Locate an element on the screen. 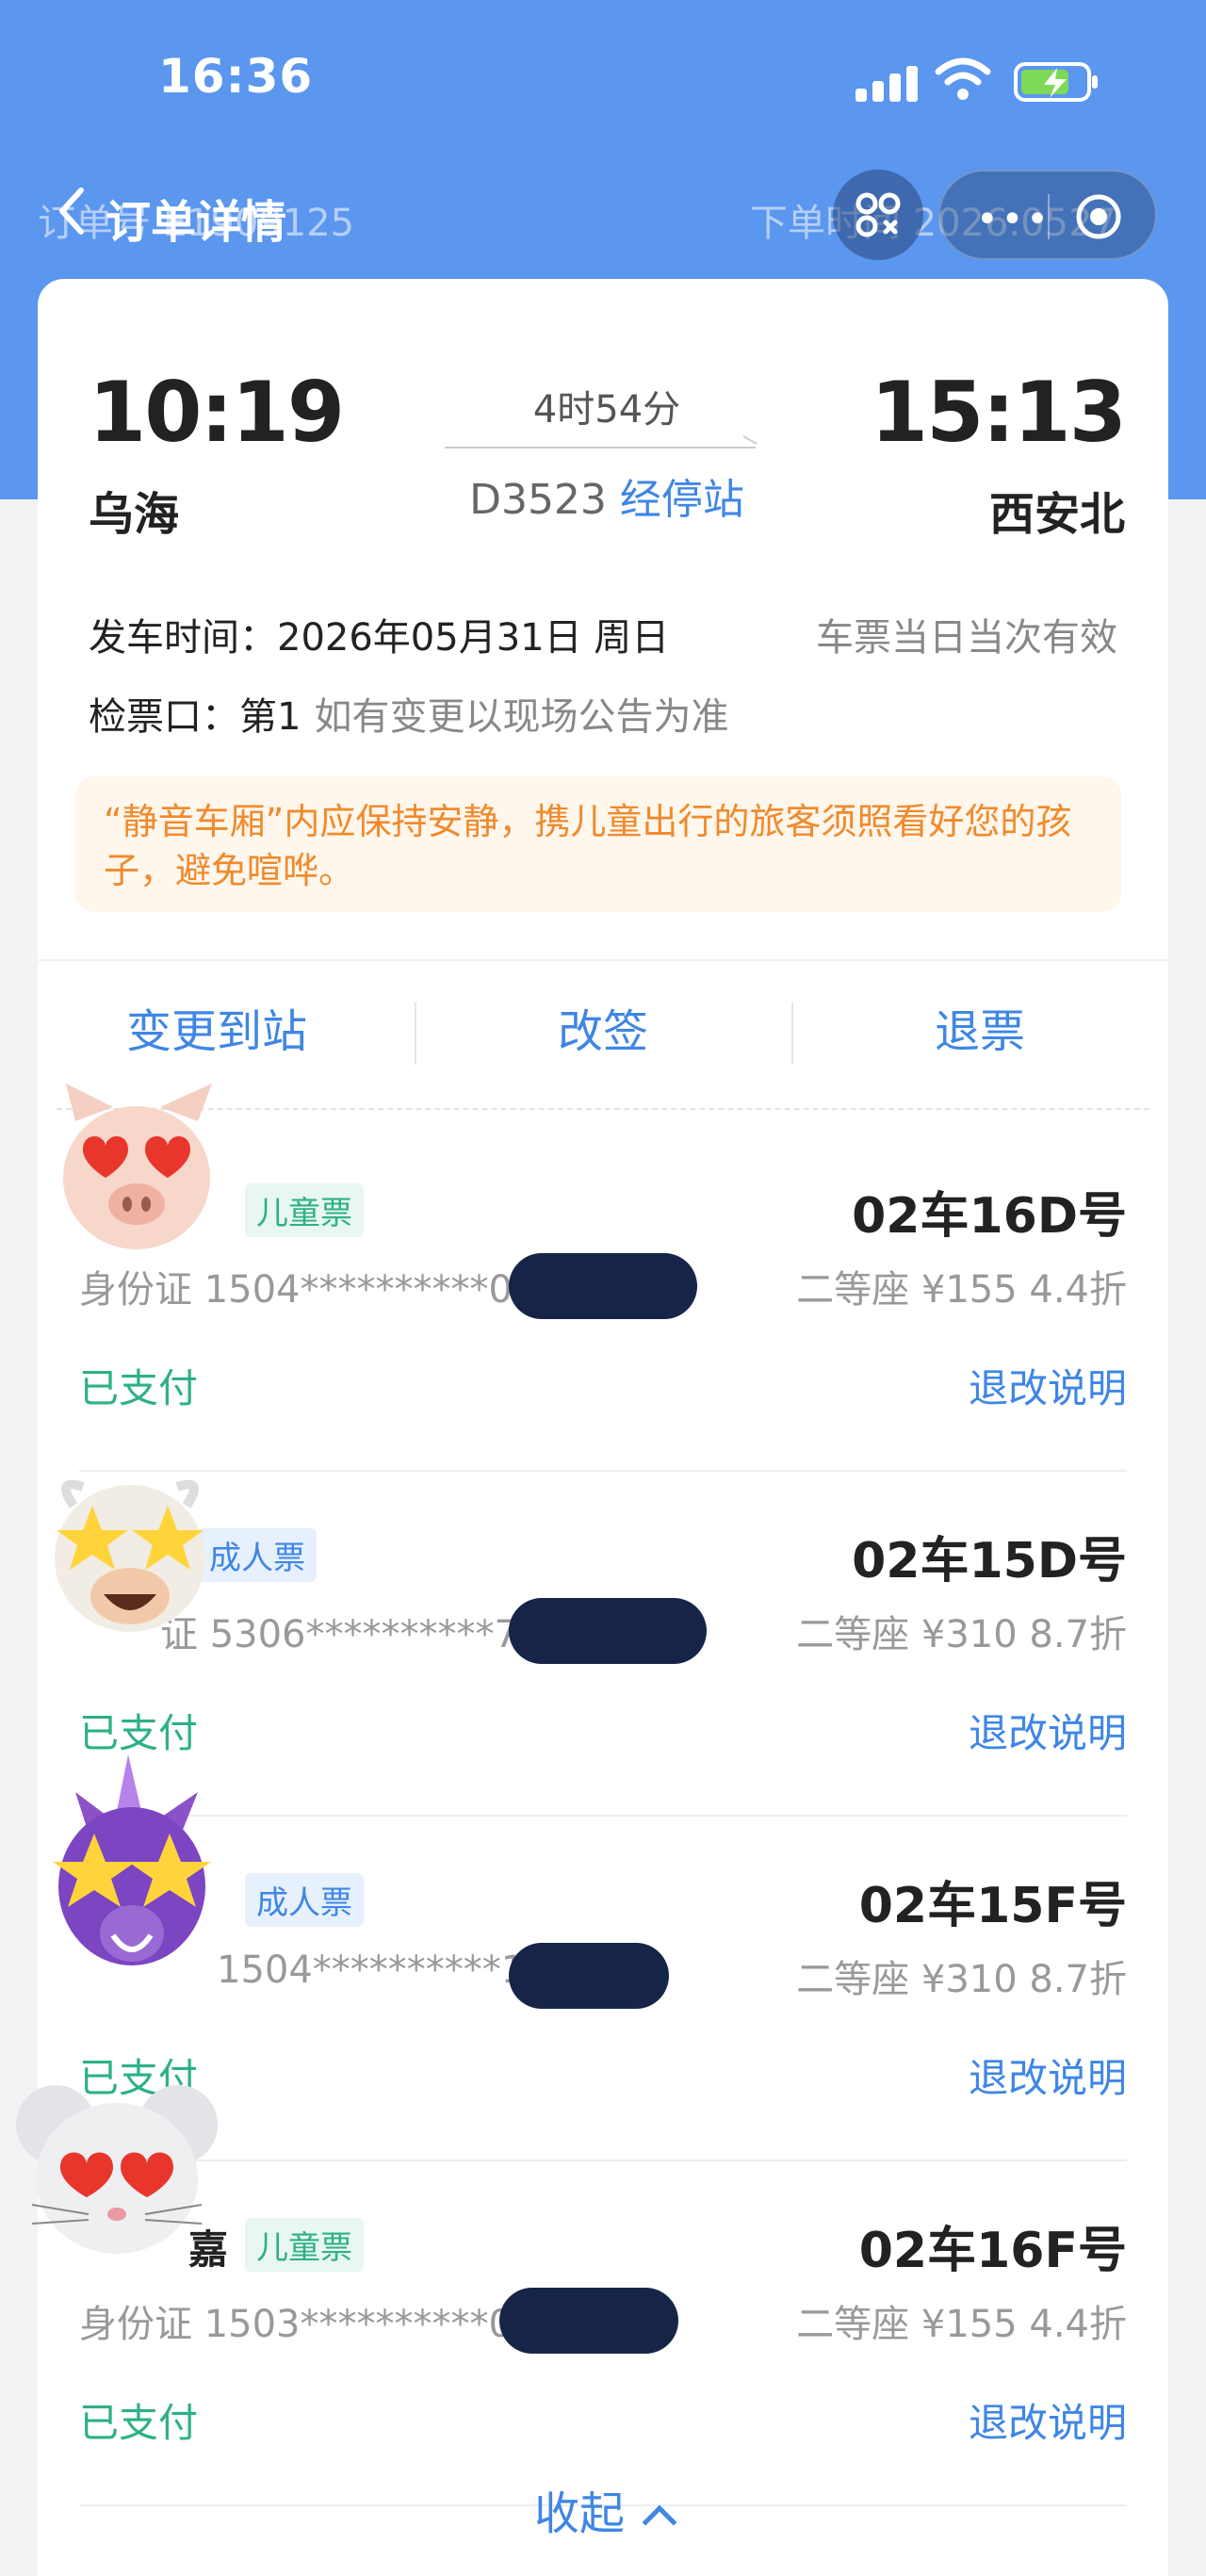 The height and width of the screenshot is (2576, 1206). gate-info: 检票口：第1 如有变更以现场公告为准 is located at coordinates (408, 713).